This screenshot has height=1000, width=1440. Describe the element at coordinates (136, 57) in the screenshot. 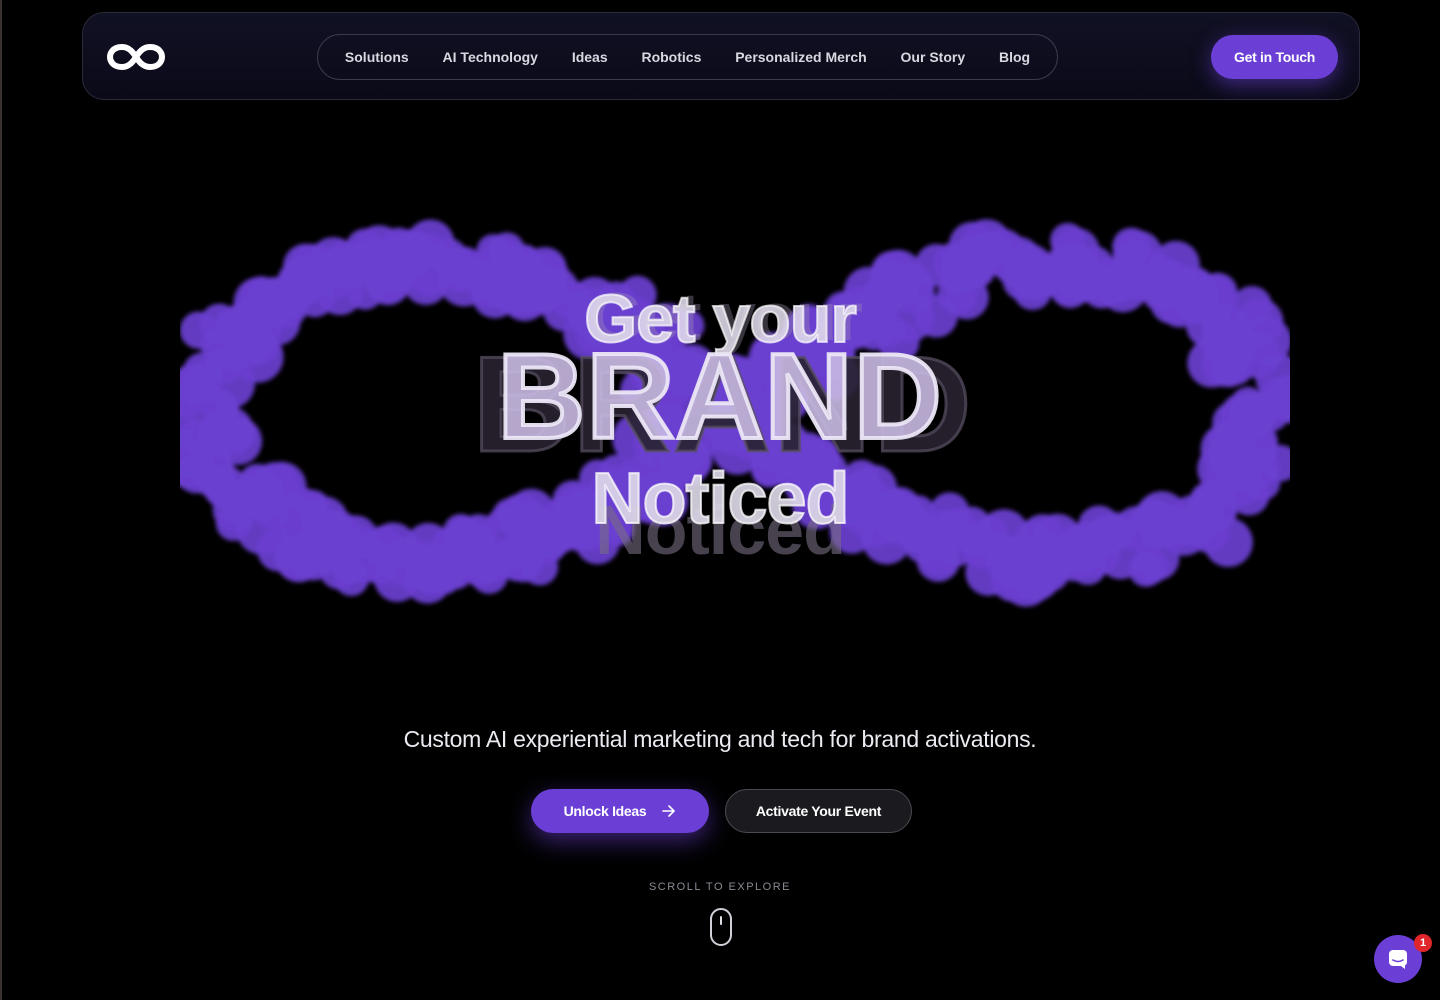

I see `infinity-logo-icon` at that location.